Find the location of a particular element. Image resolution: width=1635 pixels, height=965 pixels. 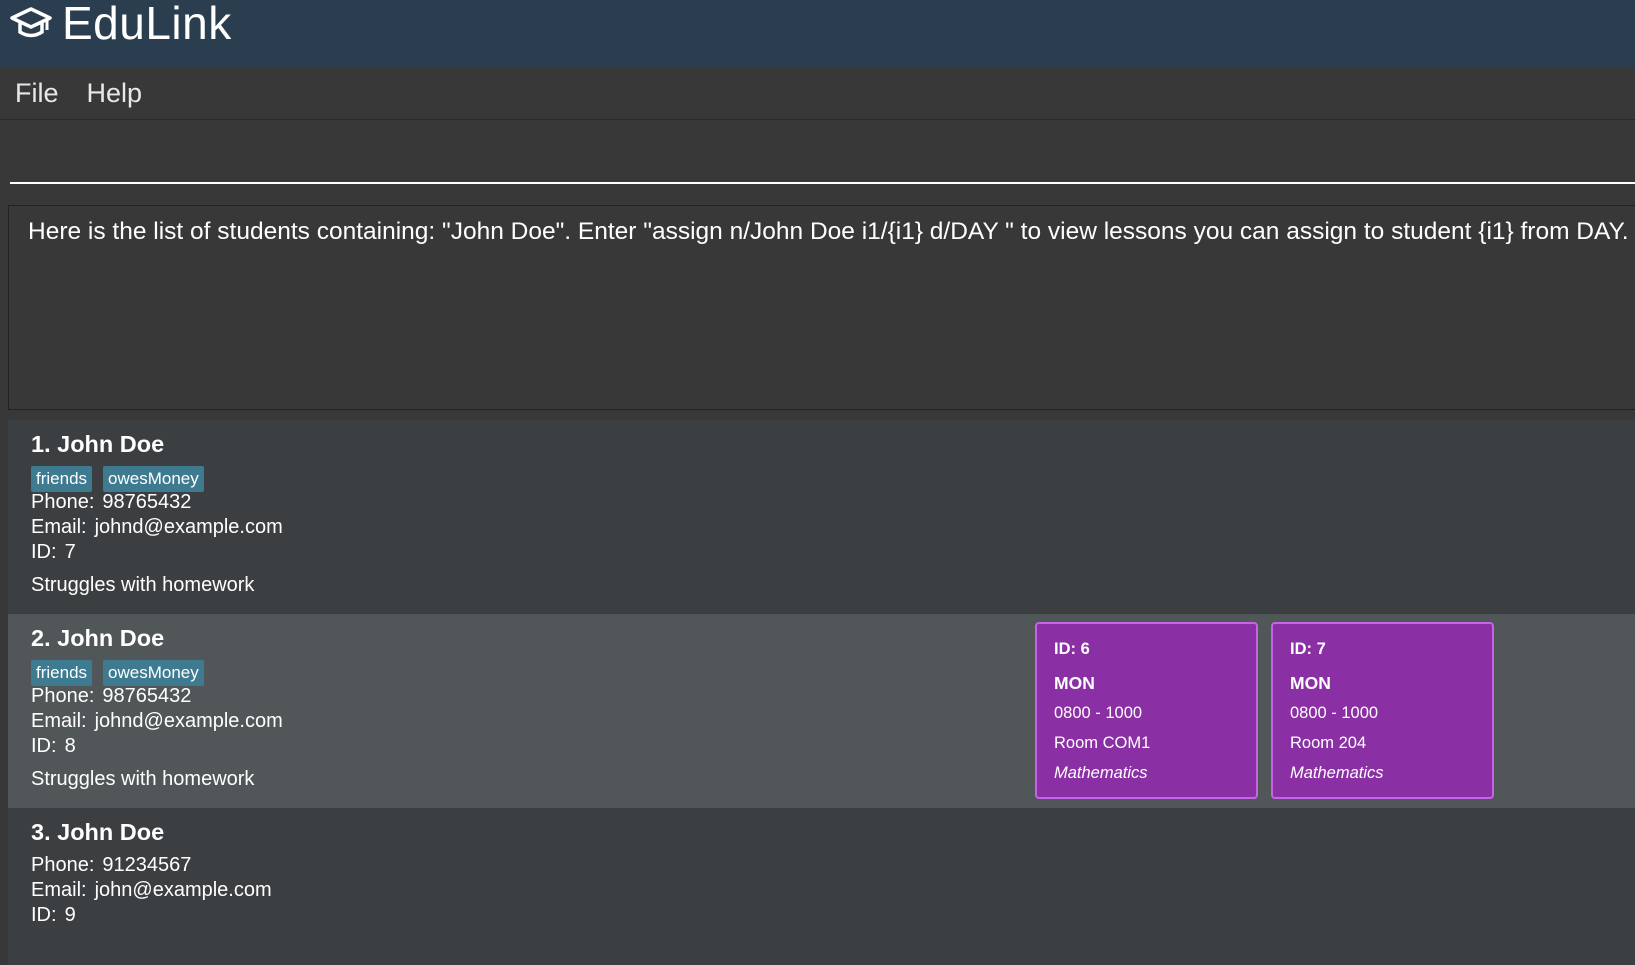

email-value: john@example.com is located at coordinates (183, 890).